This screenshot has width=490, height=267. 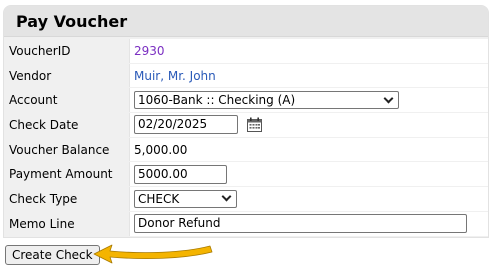 I want to click on form-row-account: Account 1060-Bank :: Checking (A), so click(x=246, y=100).